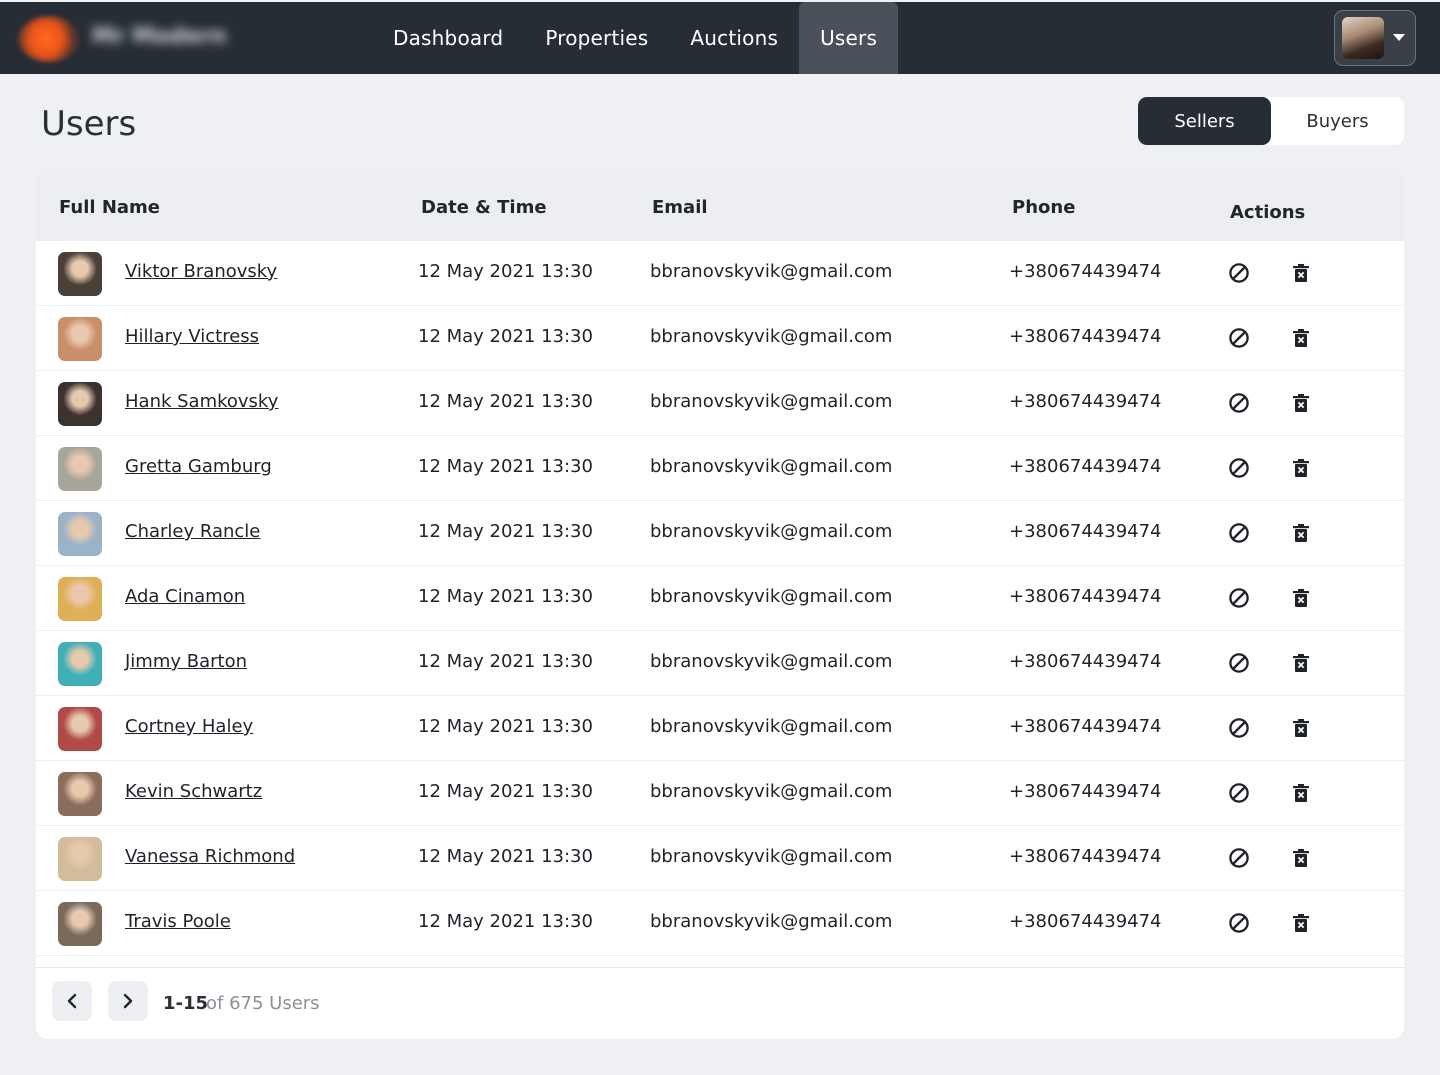  What do you see at coordinates (192, 531) in the screenshot?
I see `user-name-link: Charley Rancle` at bounding box center [192, 531].